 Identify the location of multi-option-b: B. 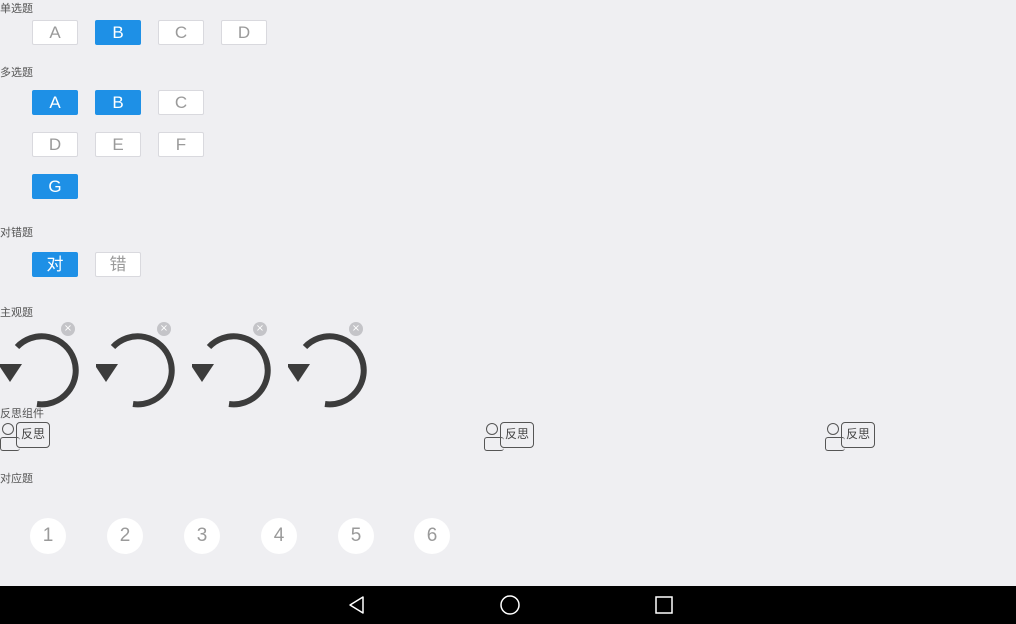
(118, 102).